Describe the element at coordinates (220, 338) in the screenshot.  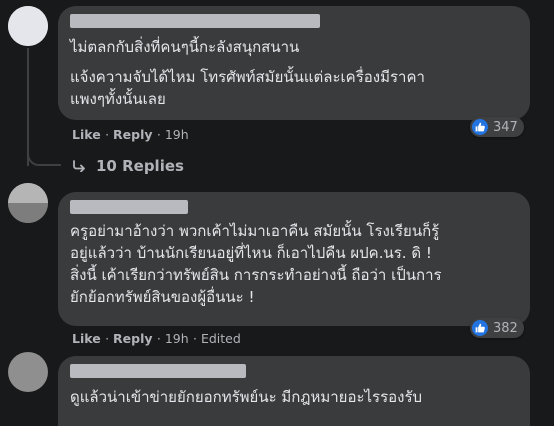
I see `edited-label: Edited` at that location.